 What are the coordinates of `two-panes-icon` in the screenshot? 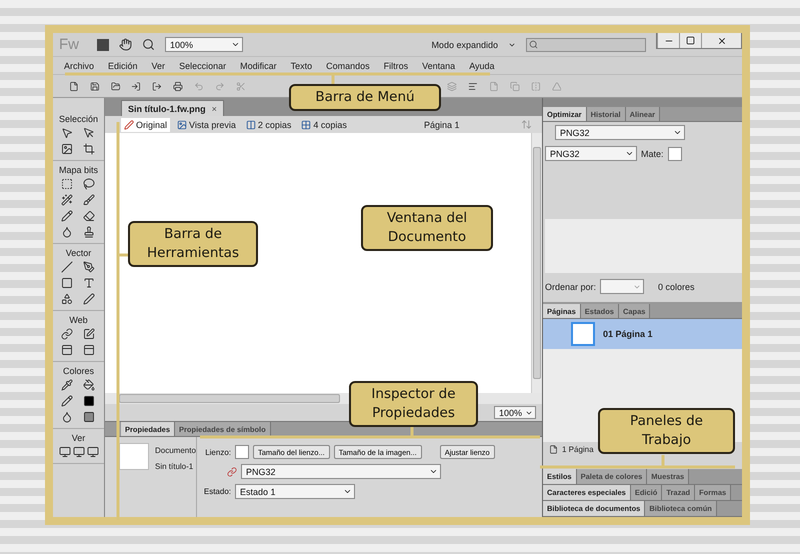 It's located at (251, 125).